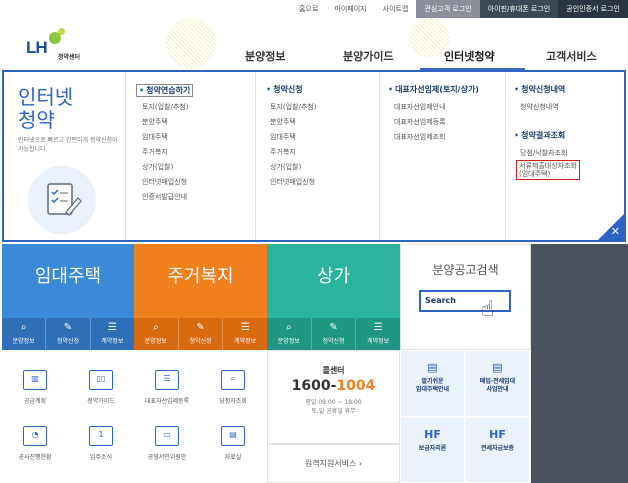 This screenshot has height=483, width=628. Describe the element at coordinates (615, 231) in the screenshot. I see `close-icon: ✕` at that location.